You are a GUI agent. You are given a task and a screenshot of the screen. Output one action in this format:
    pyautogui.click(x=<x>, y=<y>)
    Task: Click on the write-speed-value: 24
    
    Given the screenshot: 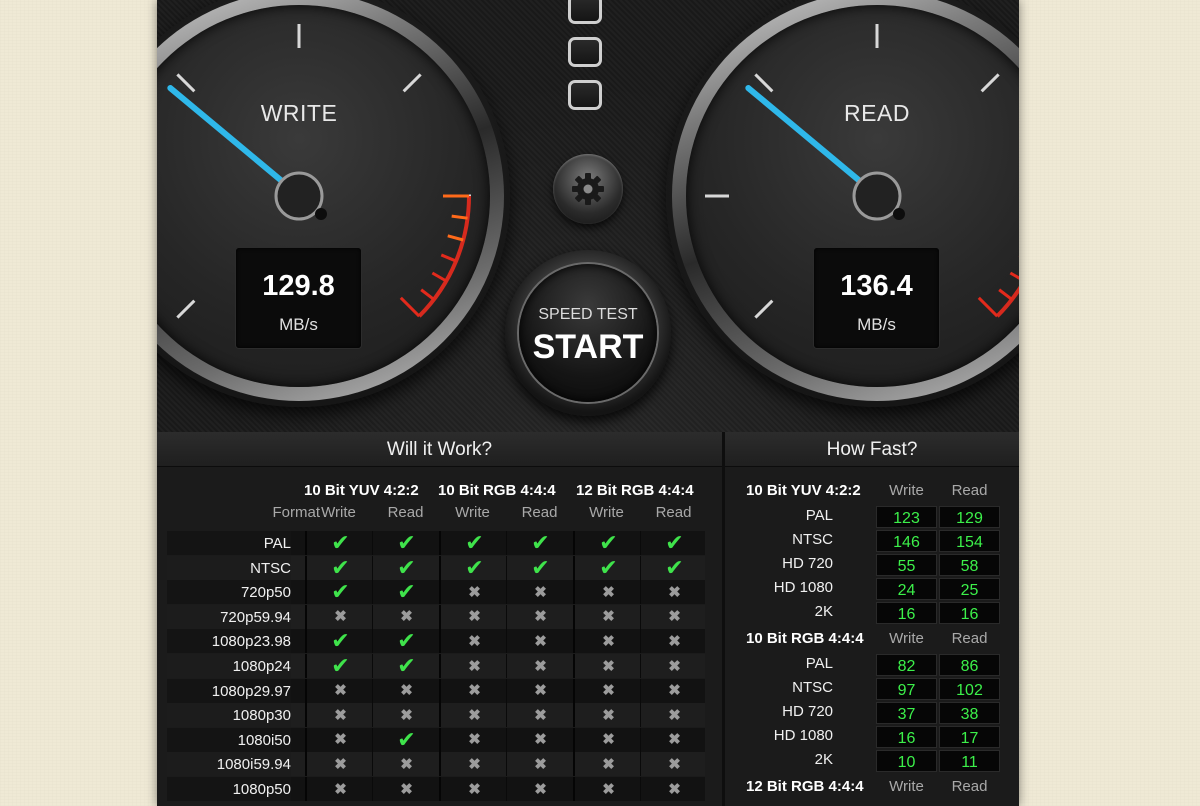 What is the action you would take?
    pyautogui.click(x=906, y=589)
    